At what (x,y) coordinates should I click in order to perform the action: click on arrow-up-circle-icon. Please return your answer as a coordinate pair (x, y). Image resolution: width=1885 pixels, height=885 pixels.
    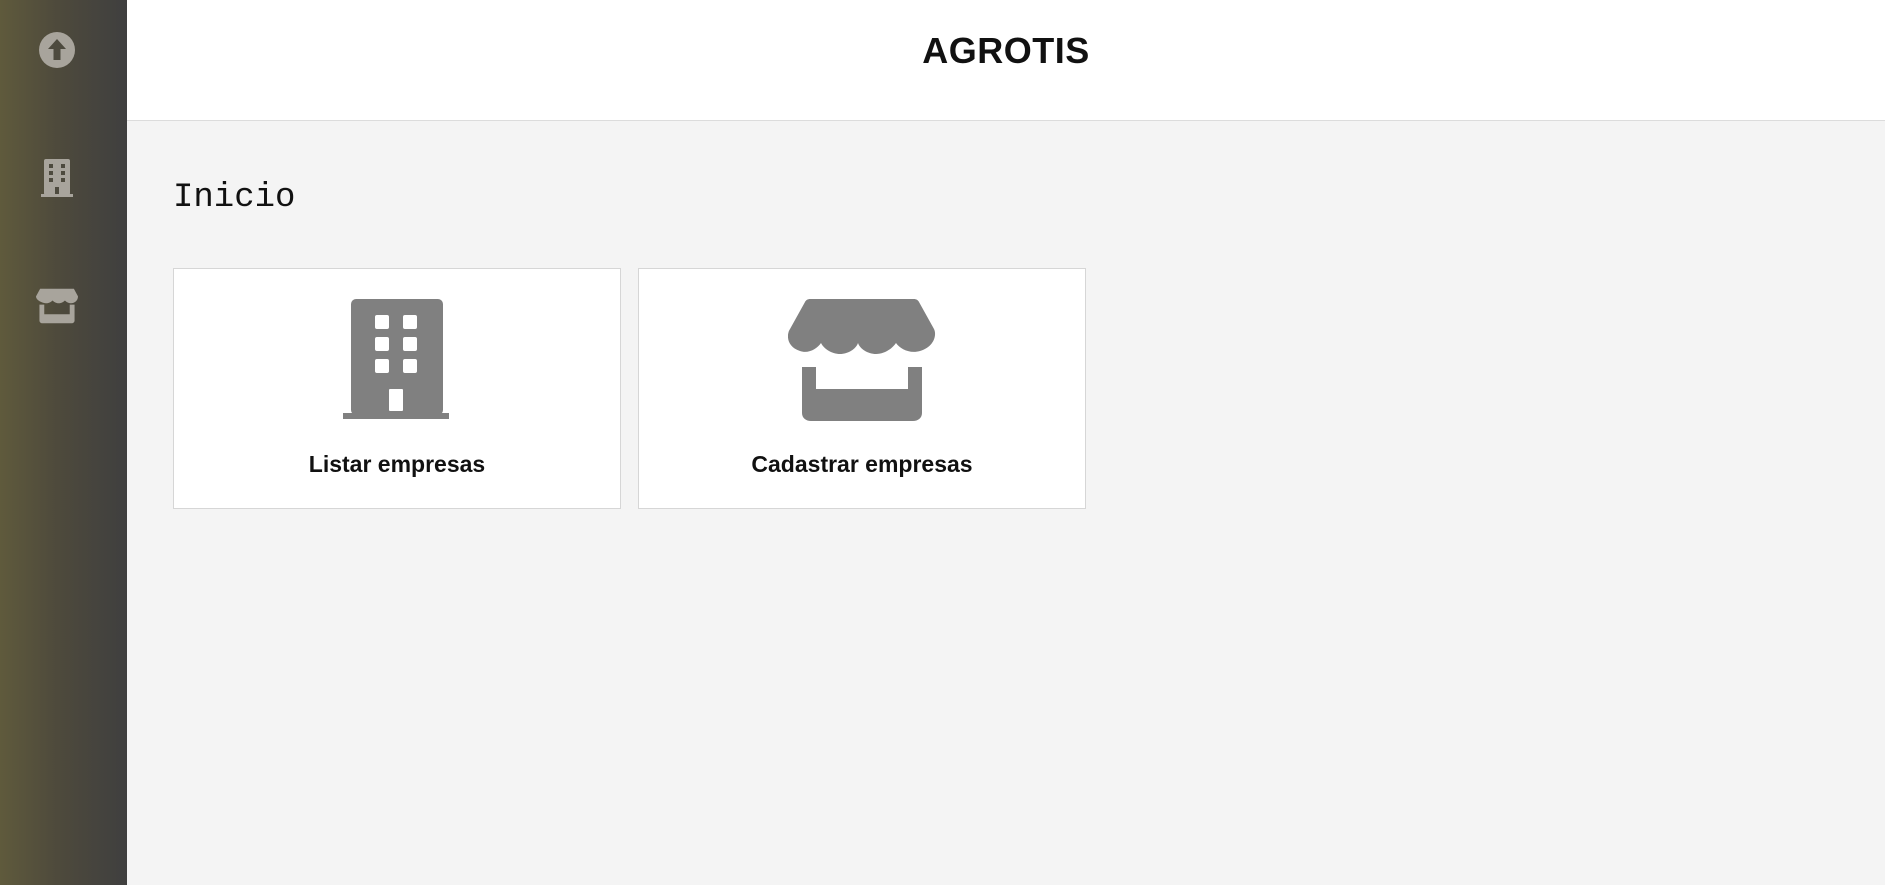
    Looking at the image, I should click on (57, 50).